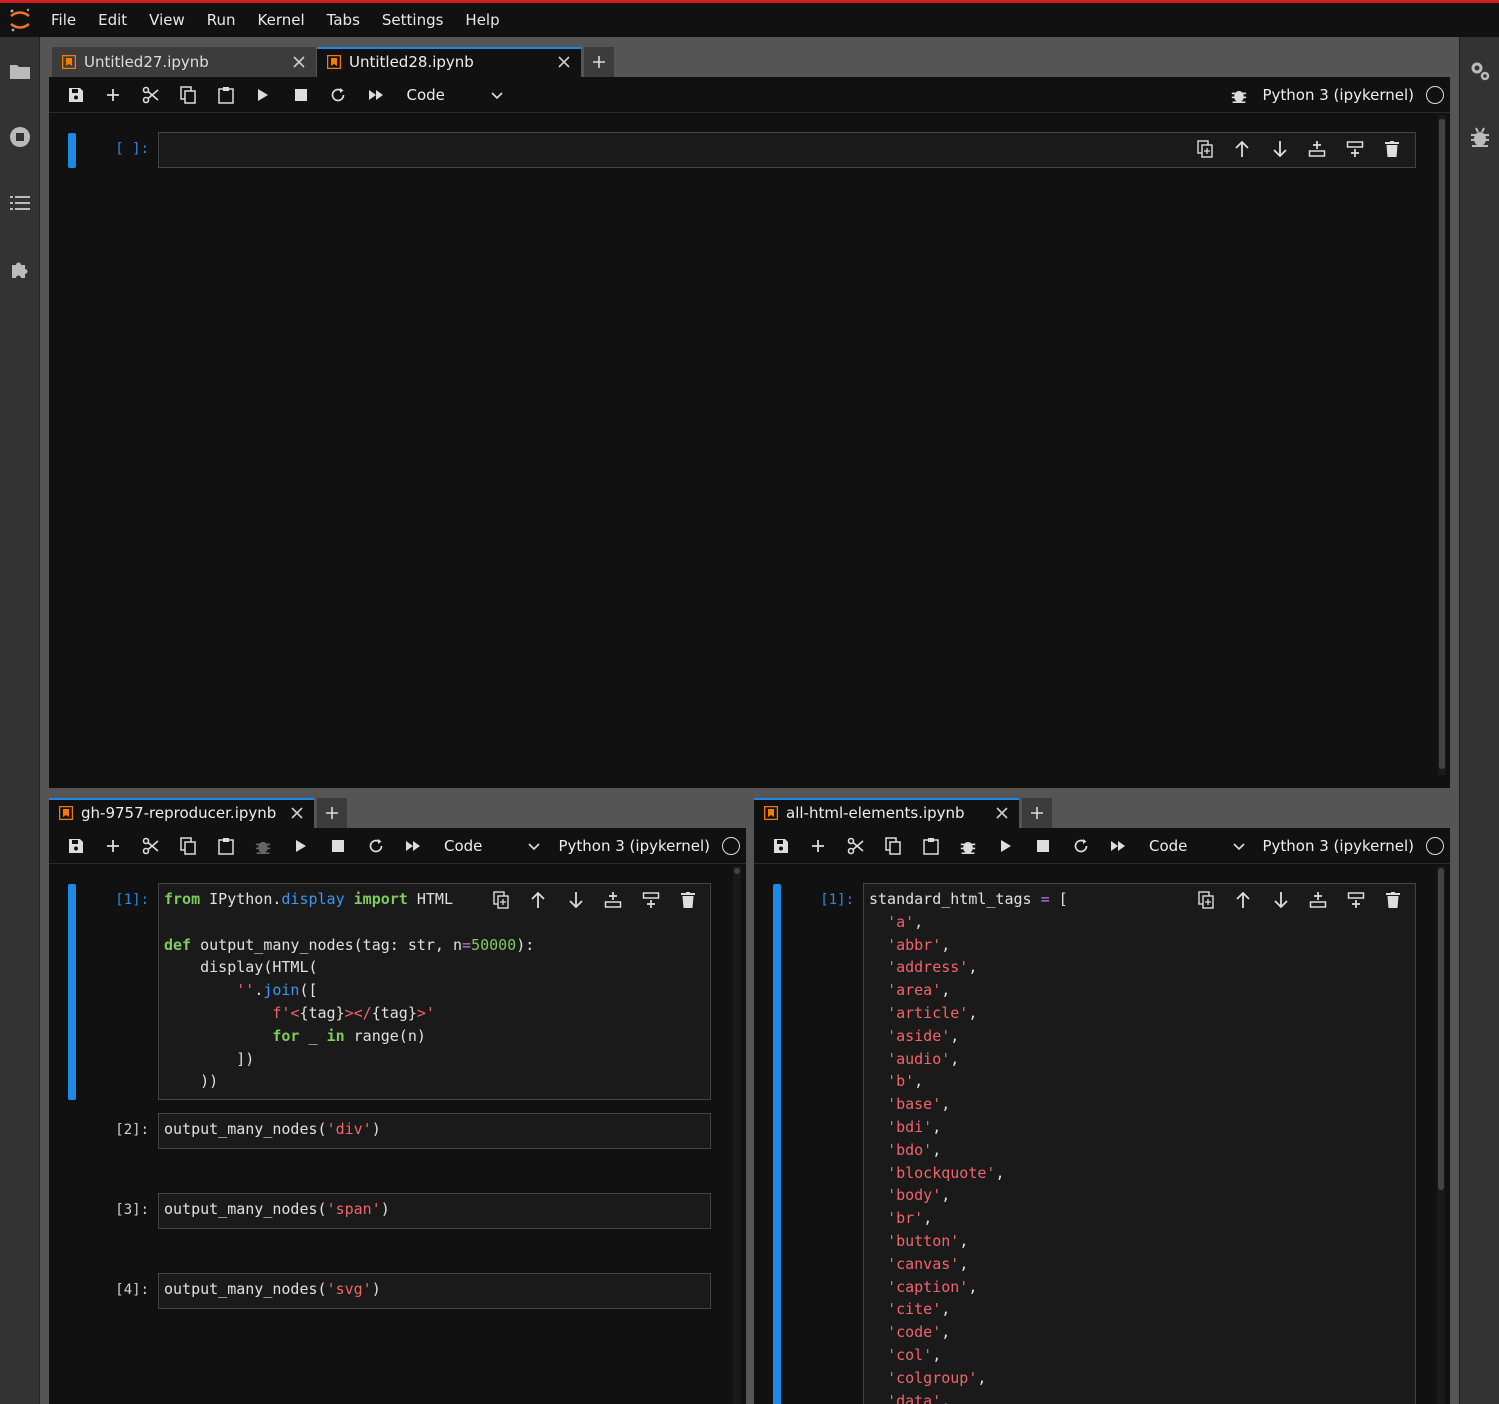 This screenshot has height=1404, width=1499. I want to click on debugger-icon, so click(1480, 137).